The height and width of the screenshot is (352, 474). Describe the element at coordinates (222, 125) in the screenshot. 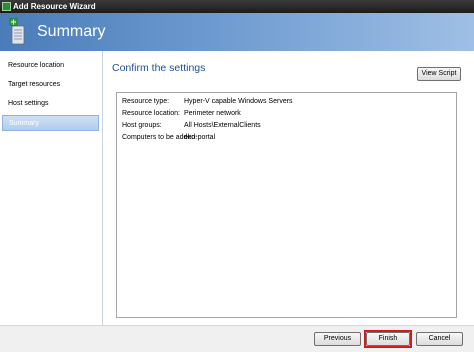

I see `setting-value: All Hosts\ExternalClients` at that location.